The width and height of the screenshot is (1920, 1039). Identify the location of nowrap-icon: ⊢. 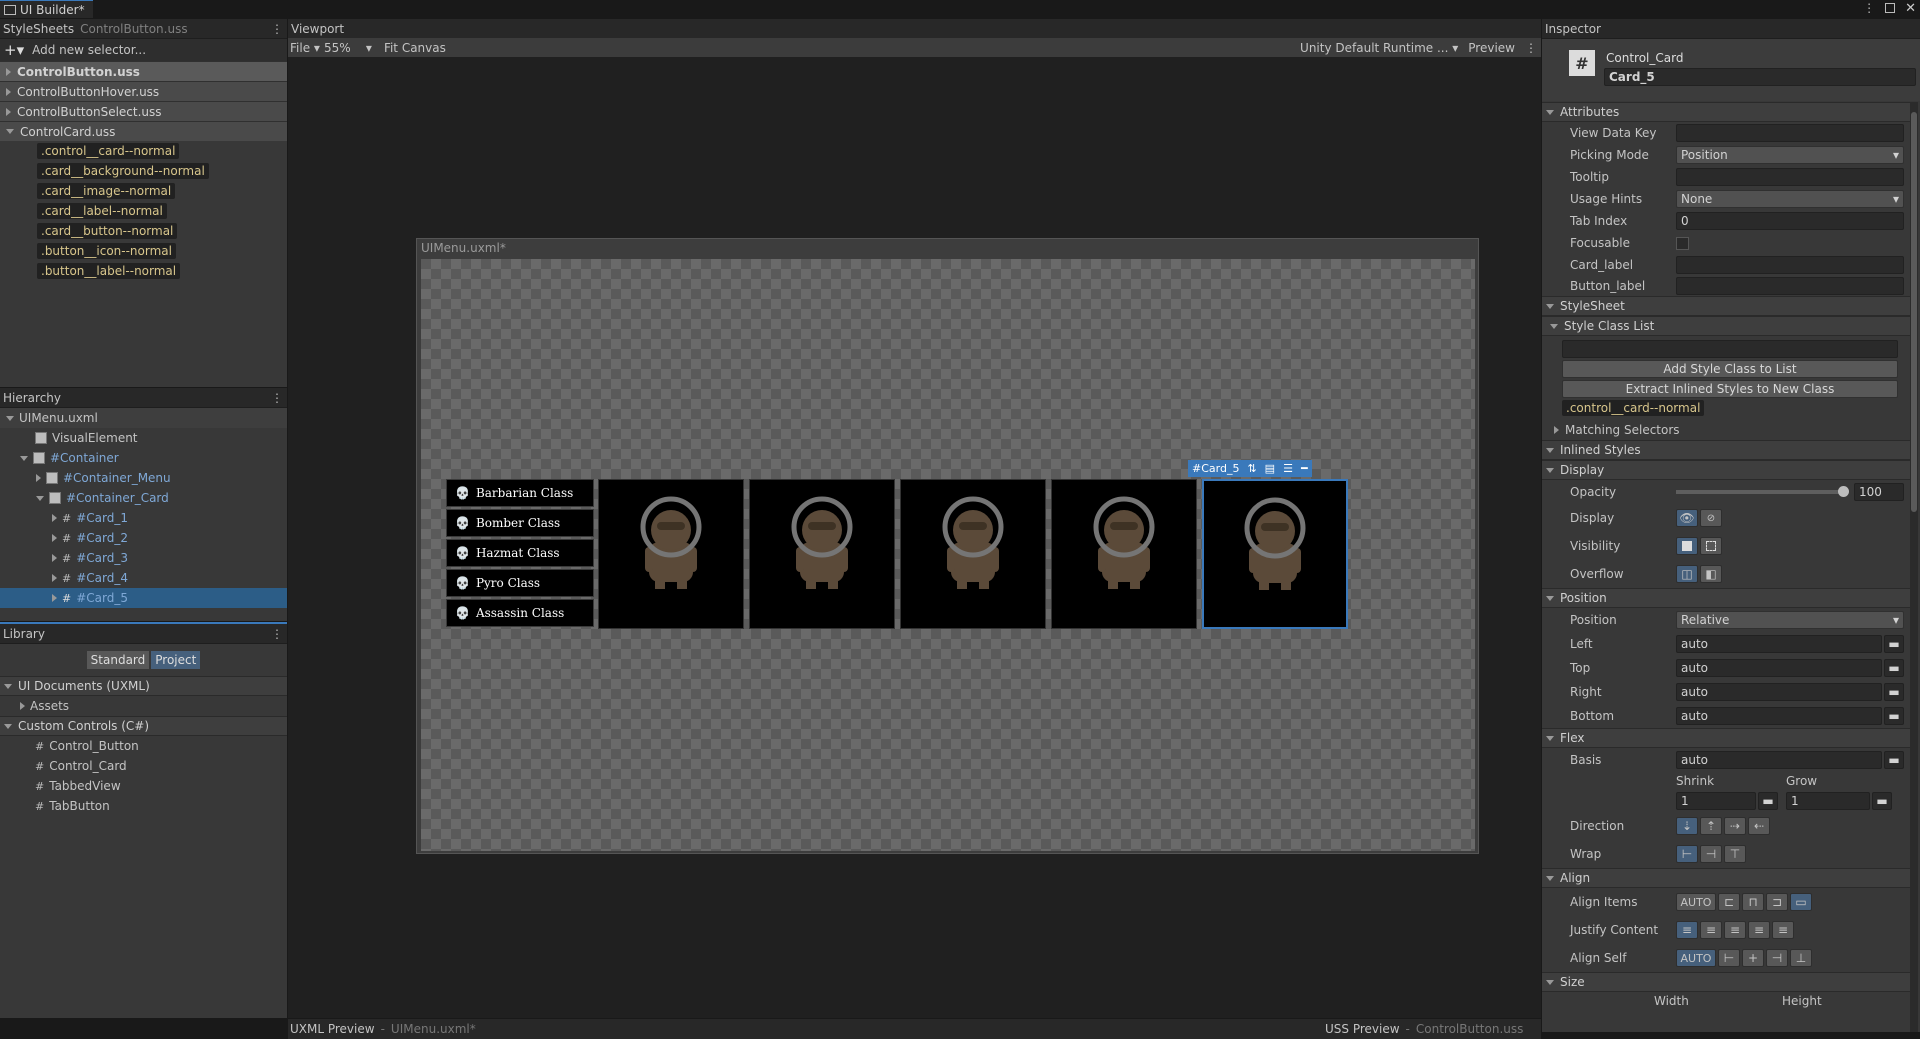
(1687, 854).